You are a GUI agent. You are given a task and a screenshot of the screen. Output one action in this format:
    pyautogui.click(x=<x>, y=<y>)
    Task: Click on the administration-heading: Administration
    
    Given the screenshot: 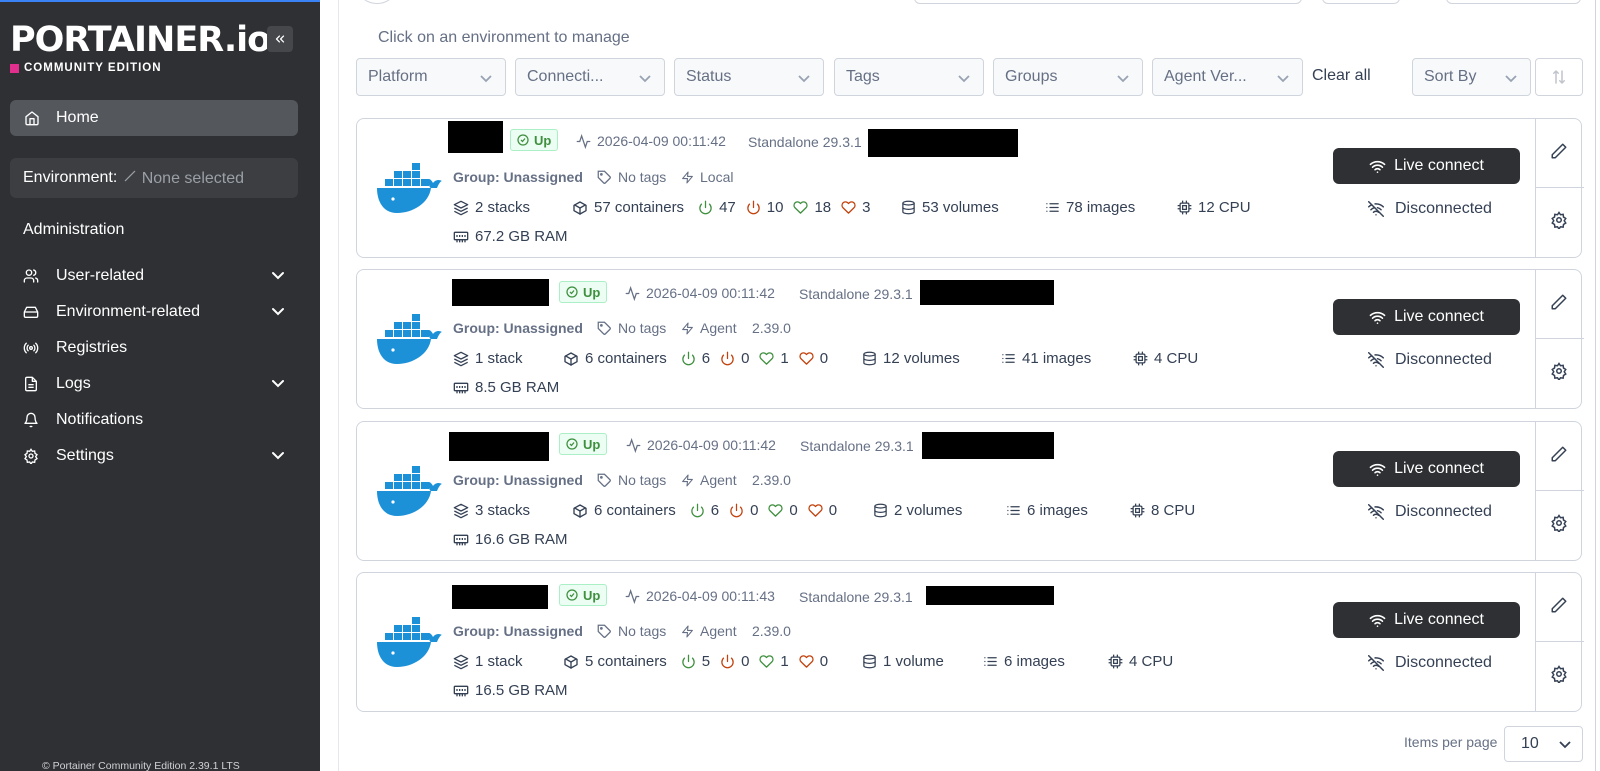 What is the action you would take?
    pyautogui.click(x=74, y=229)
    